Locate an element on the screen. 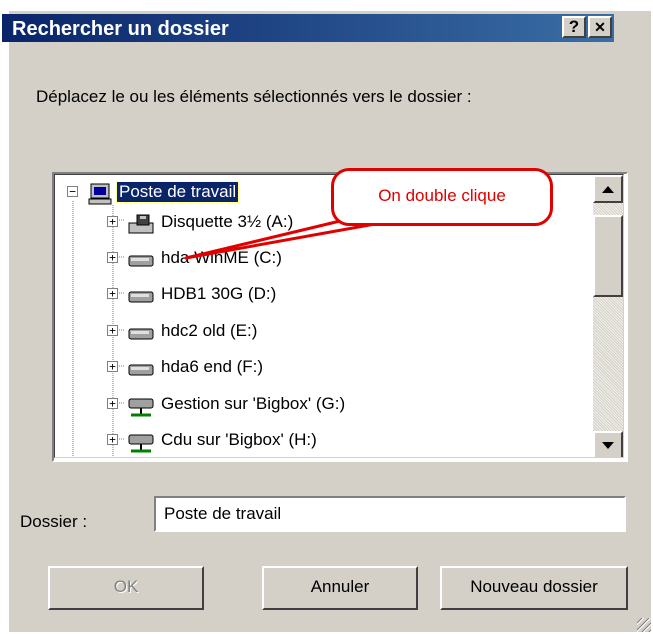 The height and width of the screenshot is (634, 653). tree-item: + HDB1 30G (D:) is located at coordinates (325, 296).